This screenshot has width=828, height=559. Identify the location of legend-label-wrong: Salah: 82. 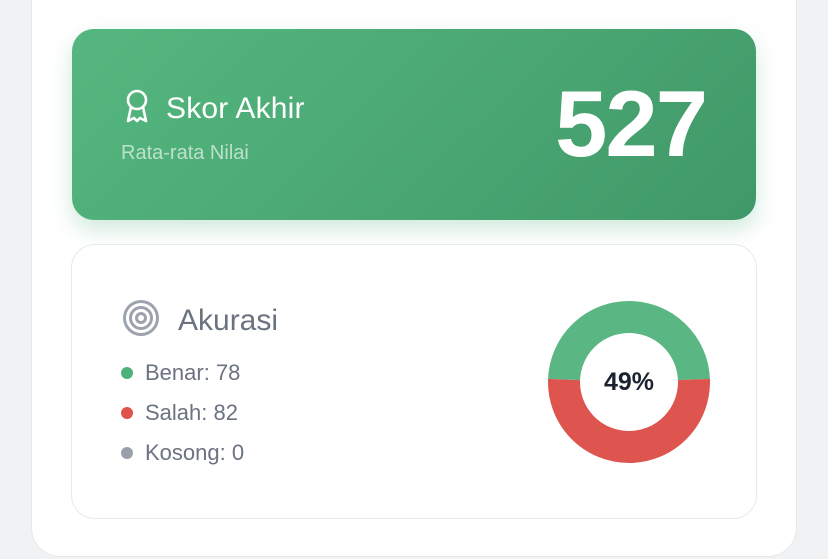
(191, 412).